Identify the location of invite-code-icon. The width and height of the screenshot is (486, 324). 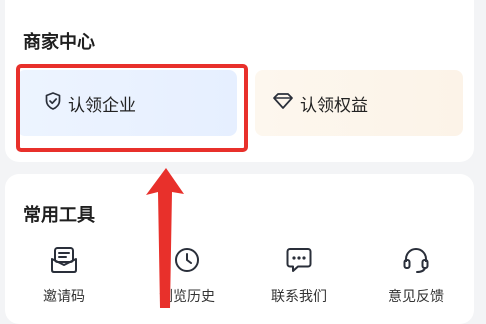
(64, 260).